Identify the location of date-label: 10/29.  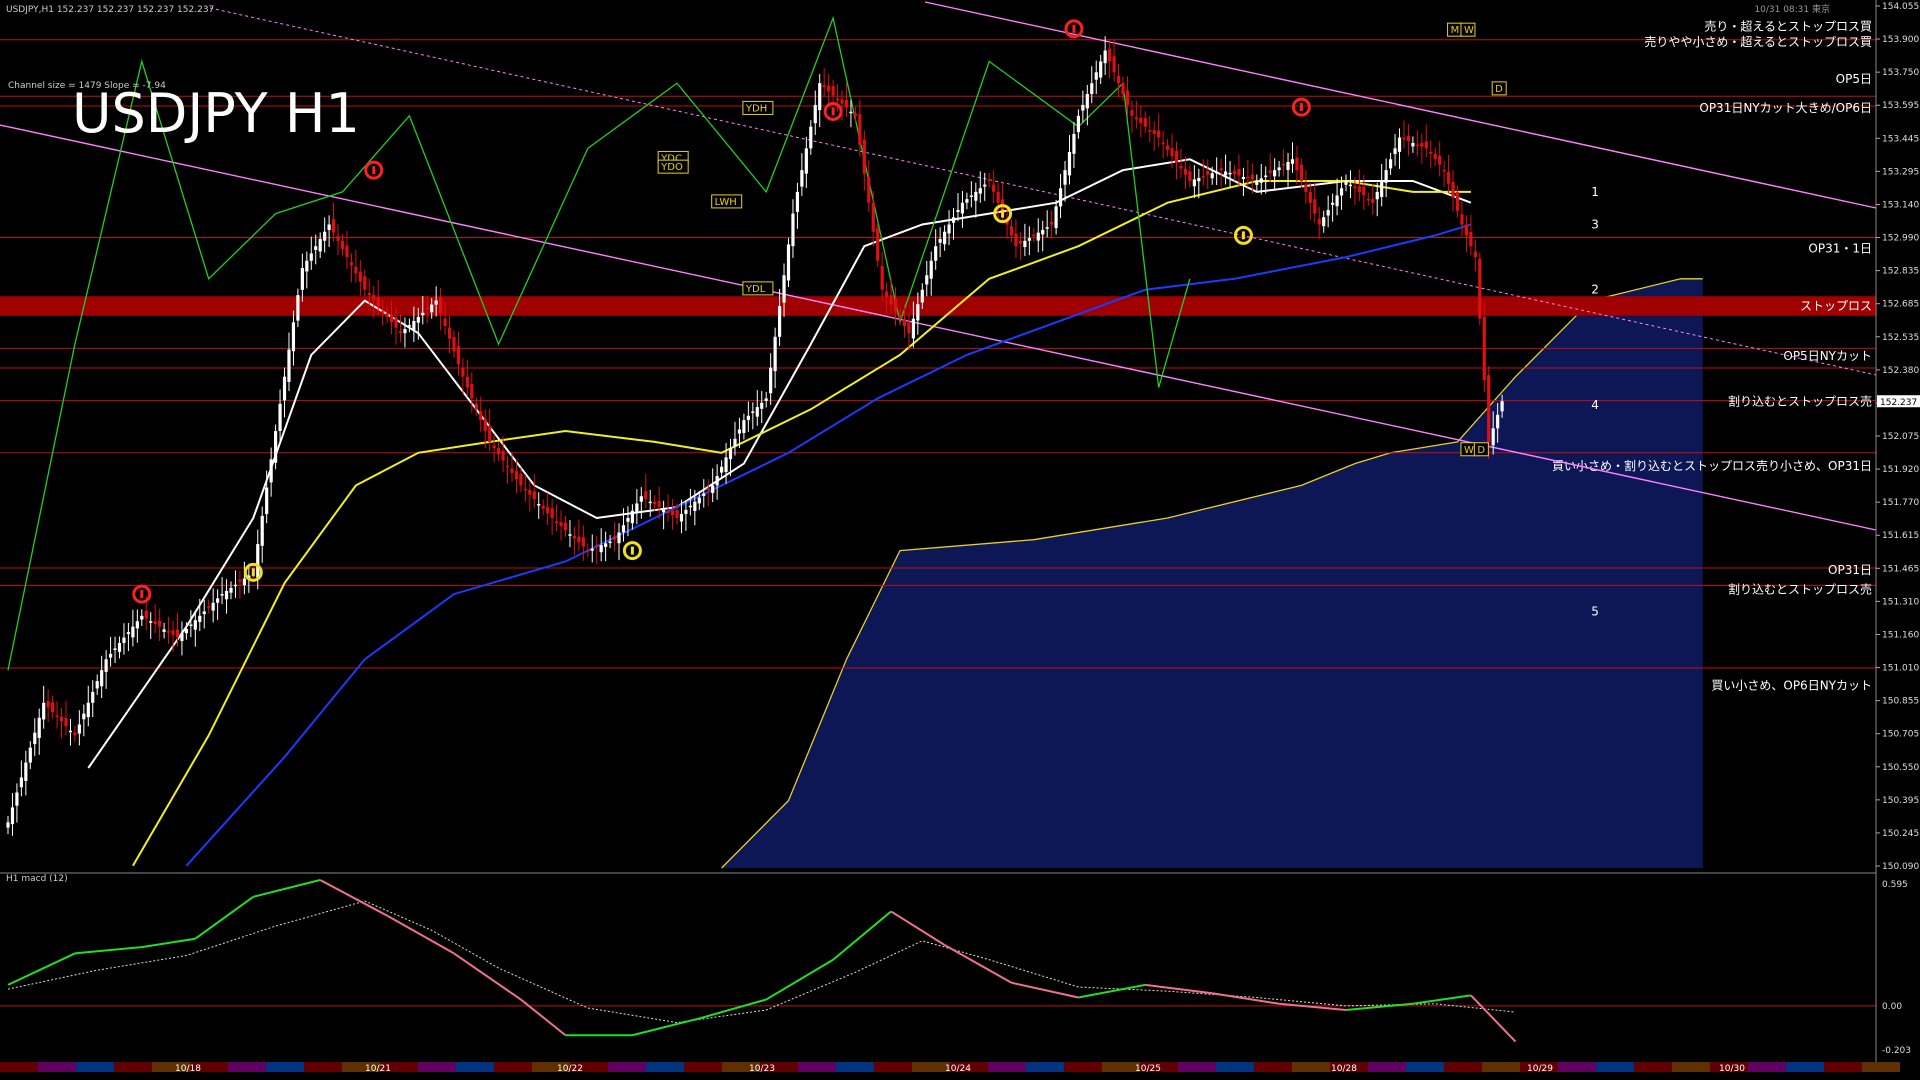
(1540, 1069).